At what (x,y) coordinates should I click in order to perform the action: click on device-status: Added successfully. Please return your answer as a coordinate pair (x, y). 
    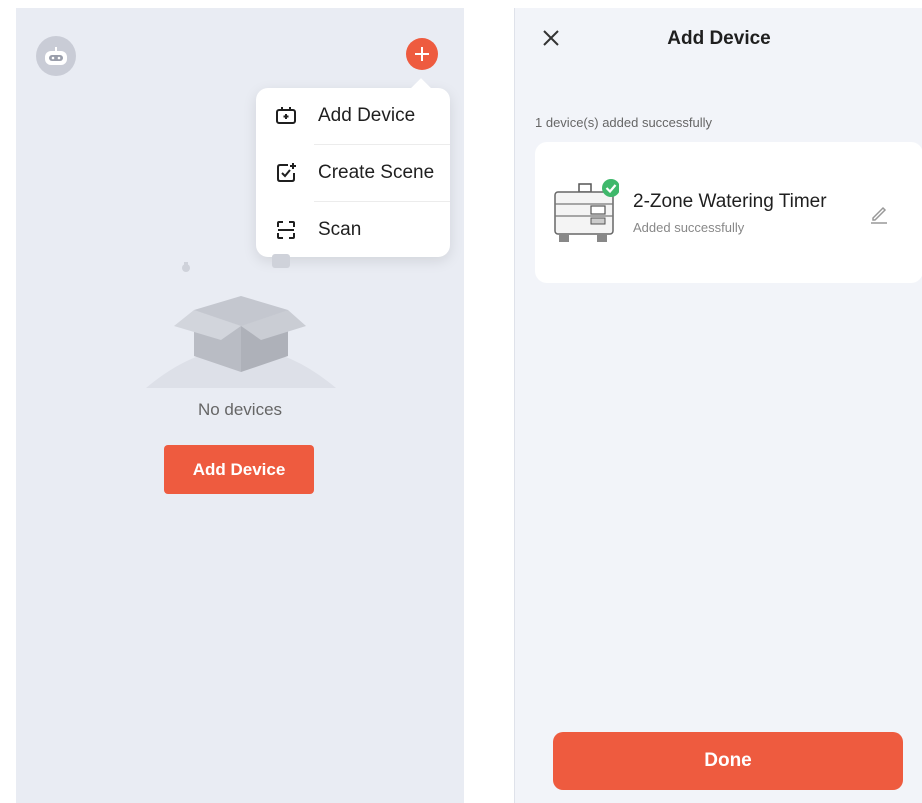
    Looking at the image, I should click on (689, 227).